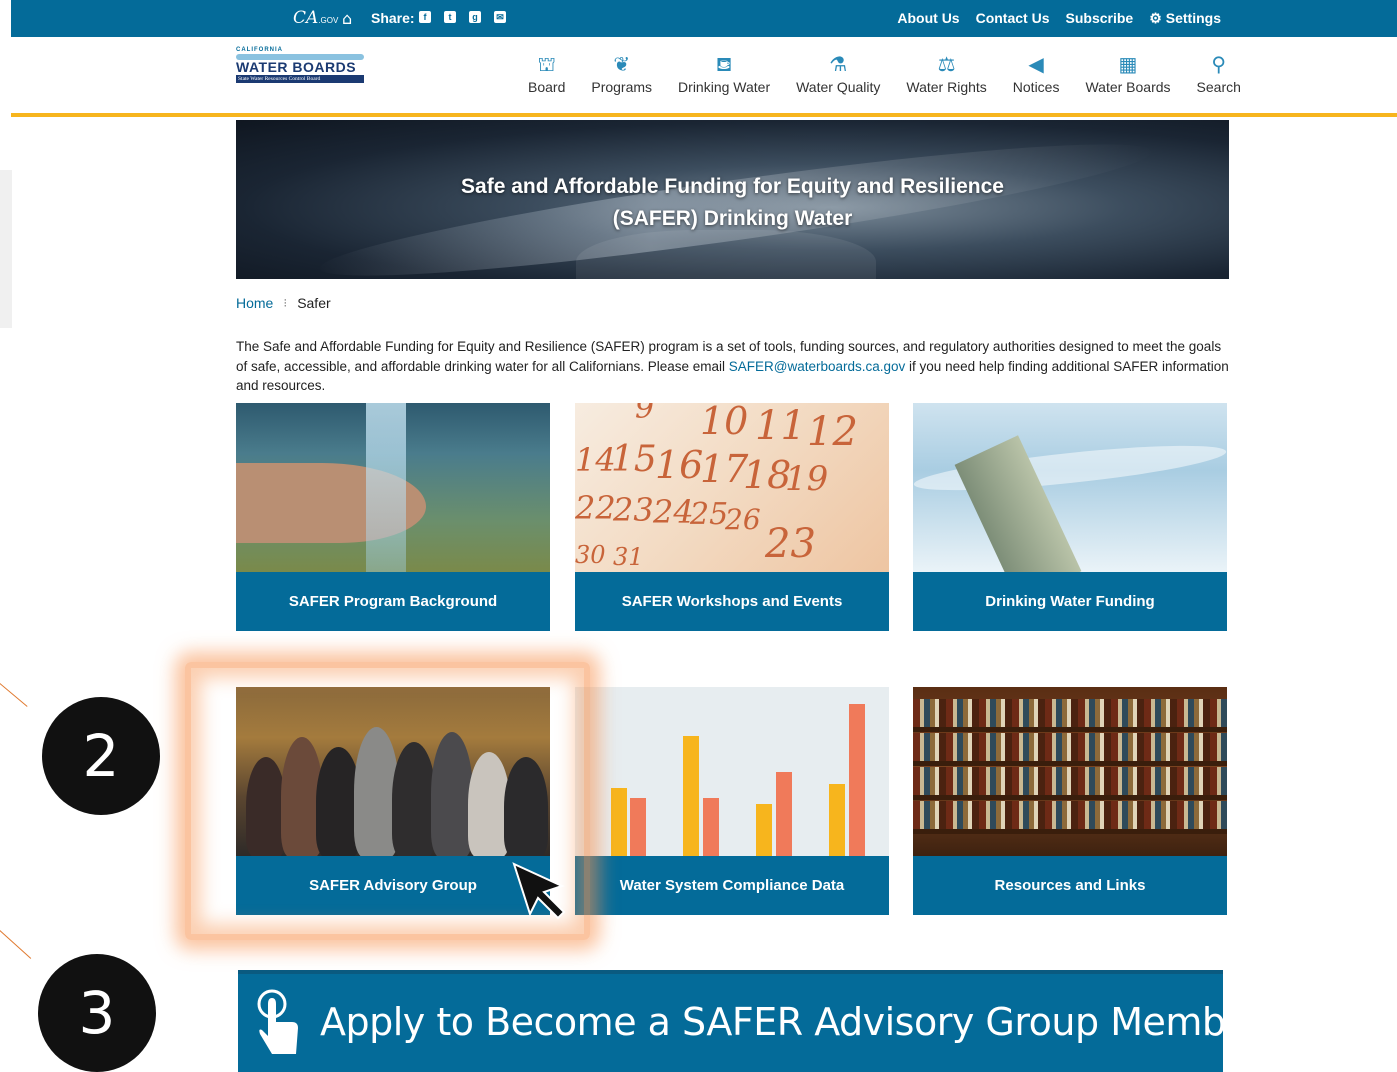 This screenshot has width=1397, height=1072. What do you see at coordinates (1127, 73) in the screenshot?
I see `nav-item-water-boards: ▦ Water Boards` at bounding box center [1127, 73].